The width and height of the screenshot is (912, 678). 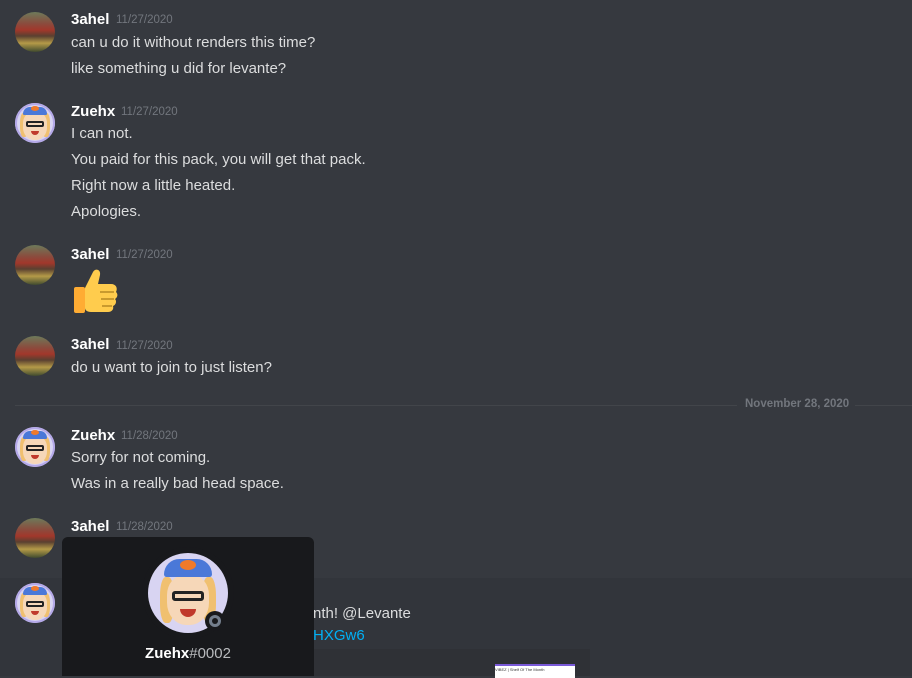 I want to click on message-text: can u do it without renders this time?, so click(x=193, y=42).